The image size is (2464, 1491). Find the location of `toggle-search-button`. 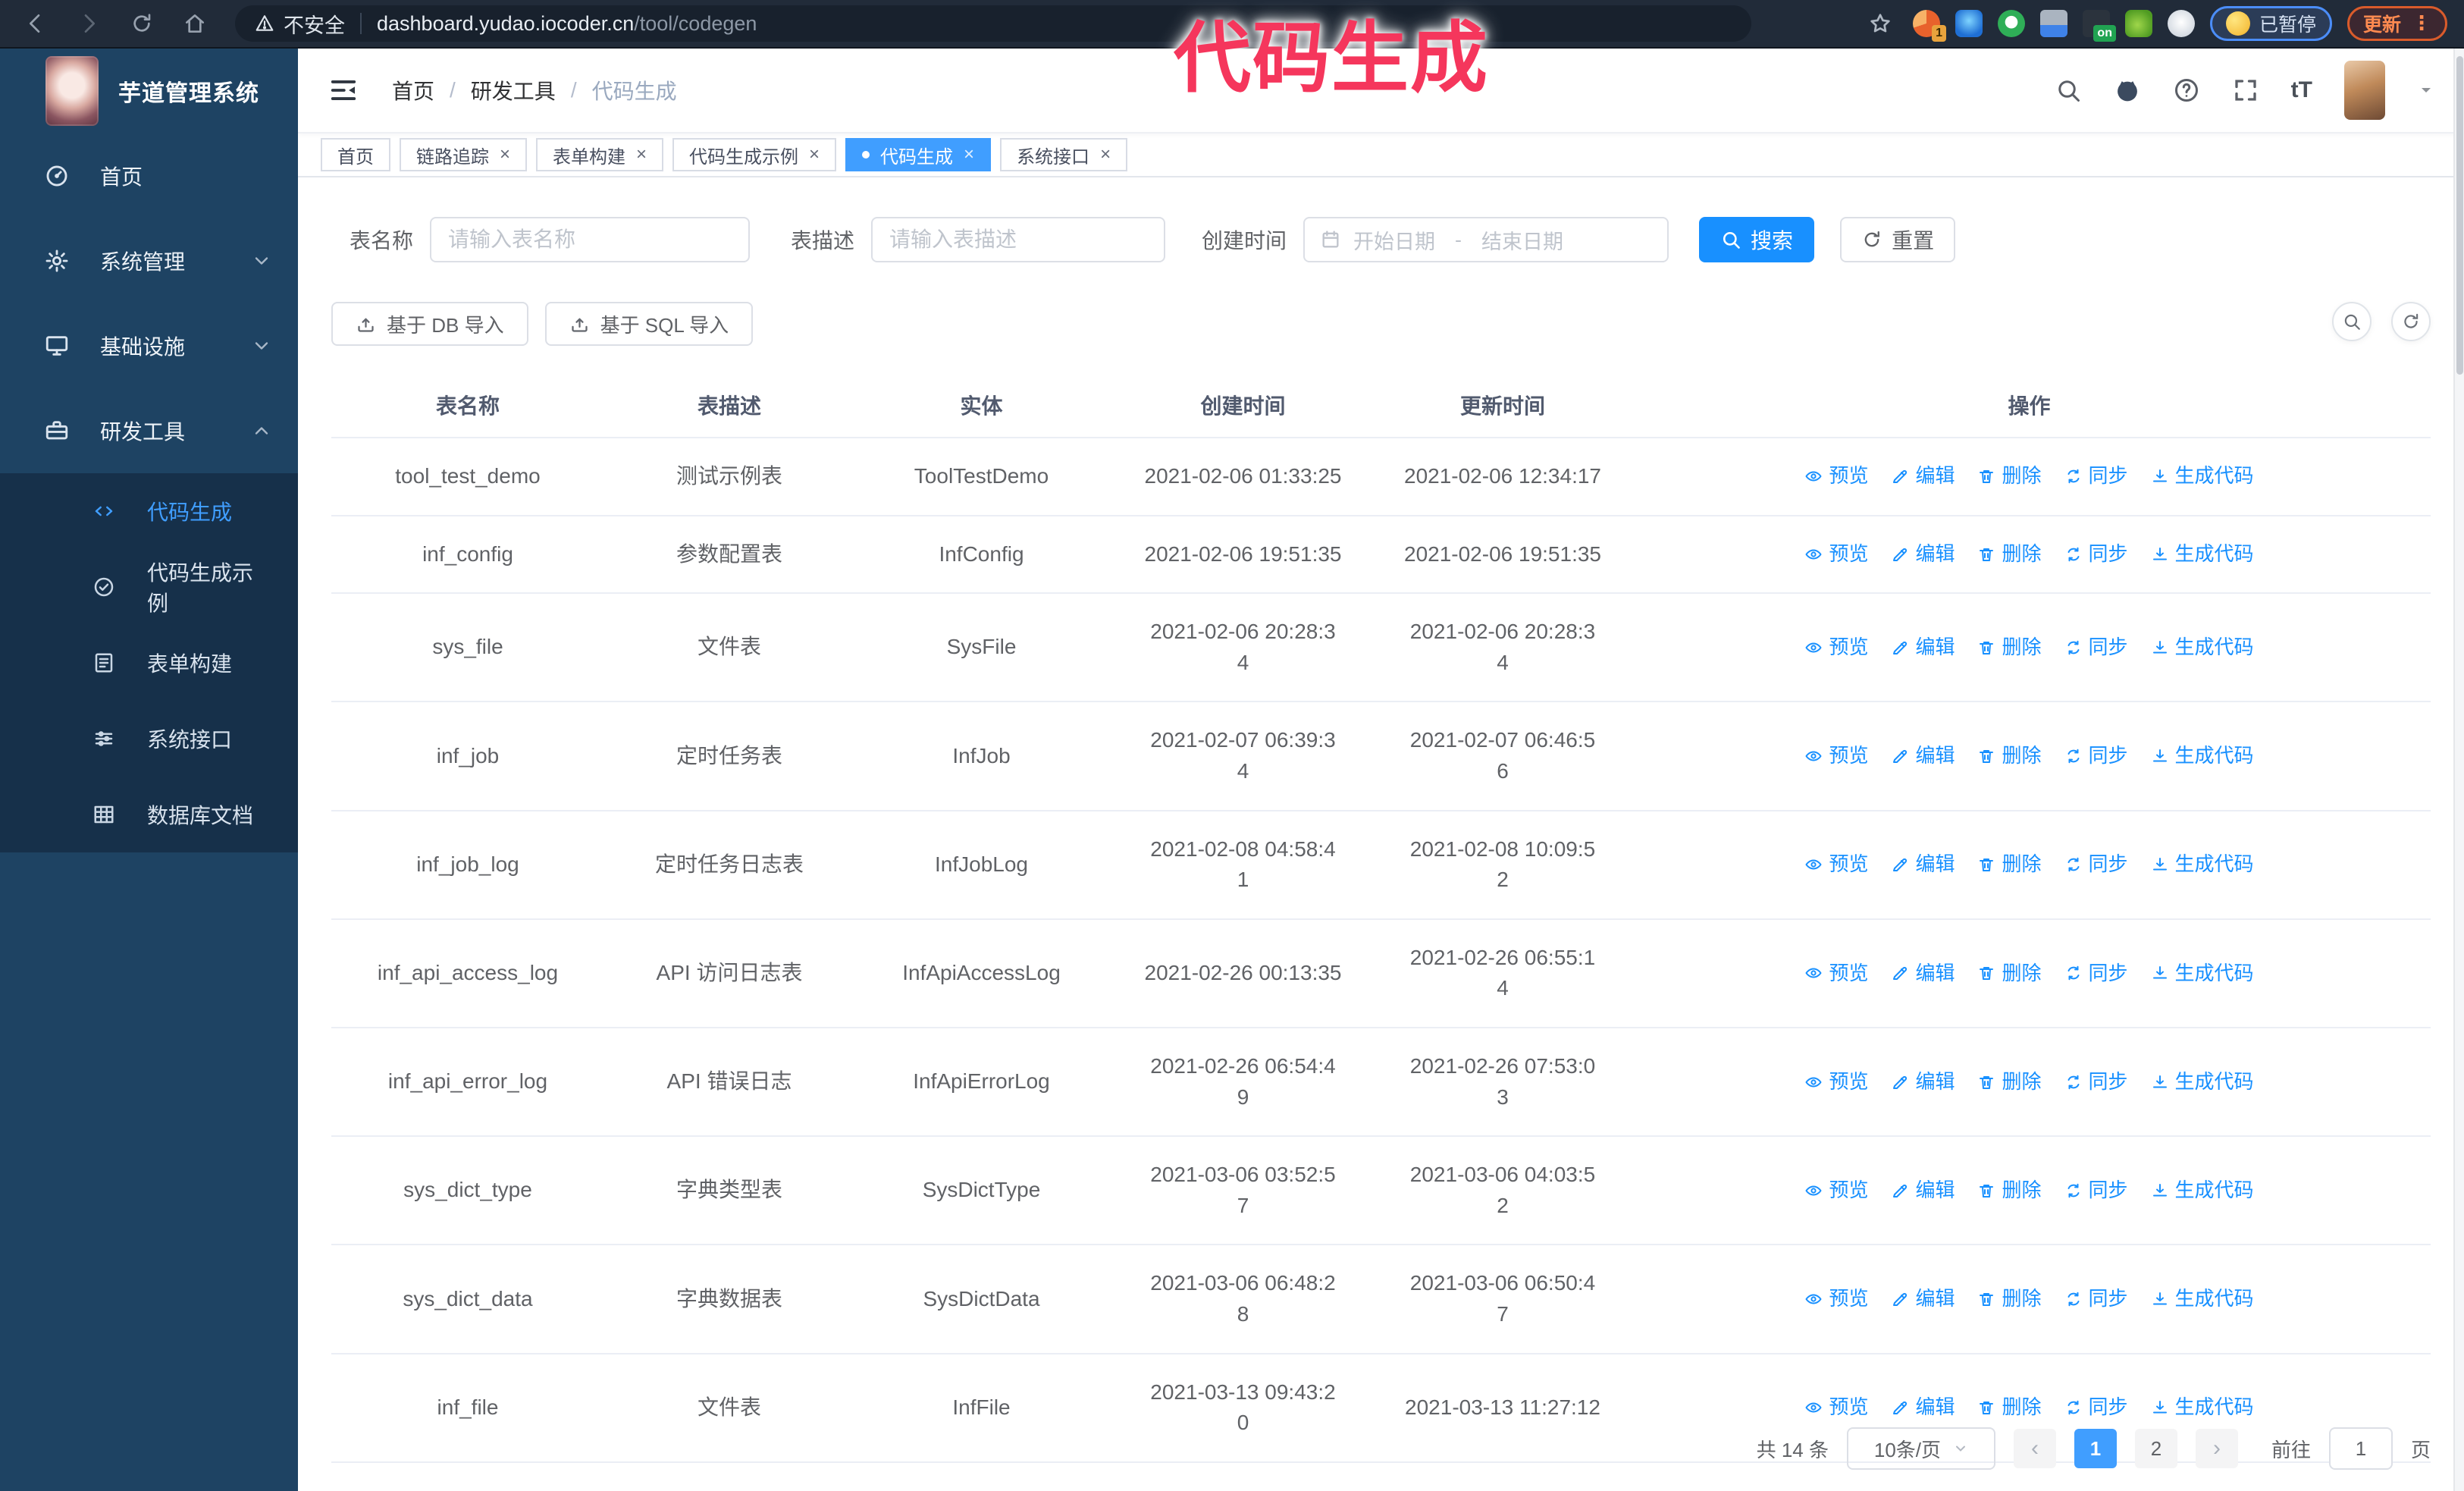

toggle-search-button is located at coordinates (2352, 321).